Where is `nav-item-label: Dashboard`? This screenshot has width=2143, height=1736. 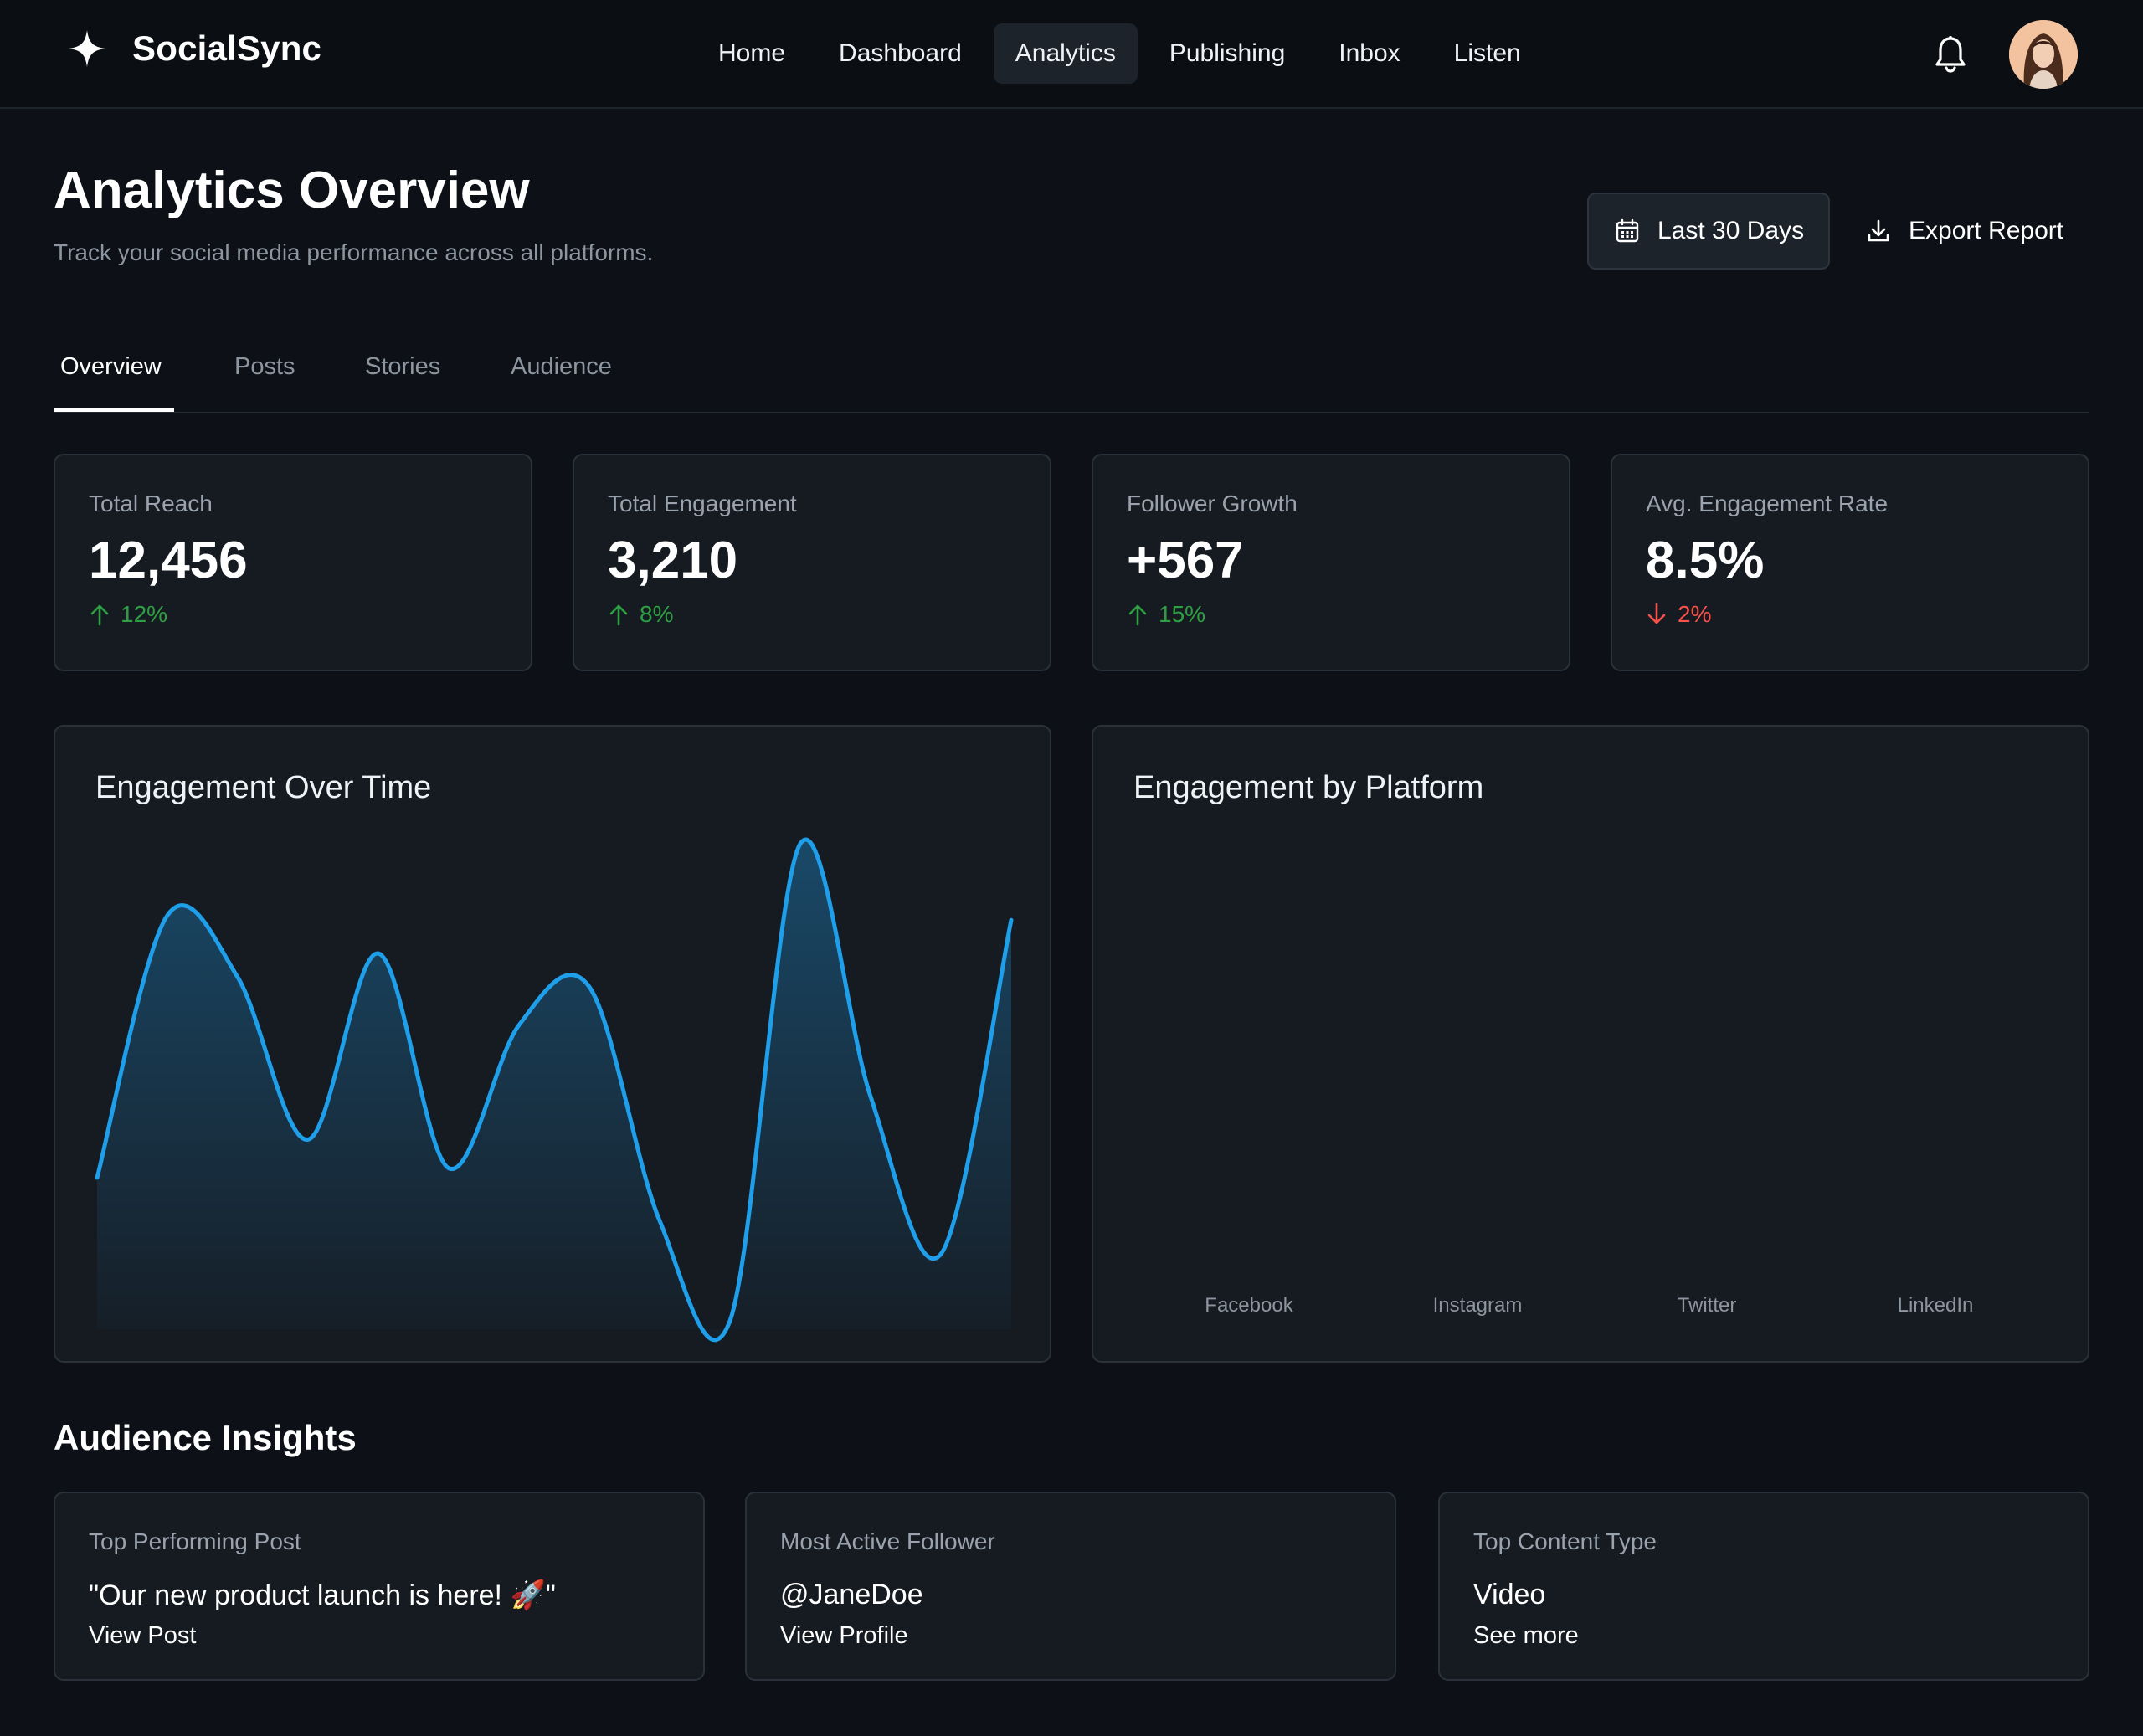
nav-item-label: Dashboard is located at coordinates (900, 53).